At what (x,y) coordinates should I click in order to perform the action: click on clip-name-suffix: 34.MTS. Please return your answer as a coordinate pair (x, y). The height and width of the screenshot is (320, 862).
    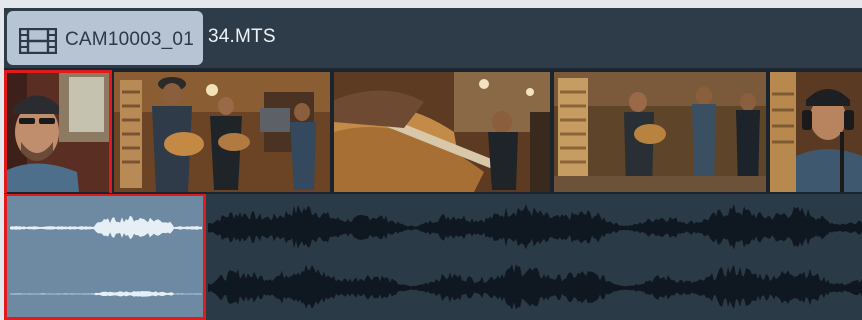
    Looking at the image, I should click on (242, 36).